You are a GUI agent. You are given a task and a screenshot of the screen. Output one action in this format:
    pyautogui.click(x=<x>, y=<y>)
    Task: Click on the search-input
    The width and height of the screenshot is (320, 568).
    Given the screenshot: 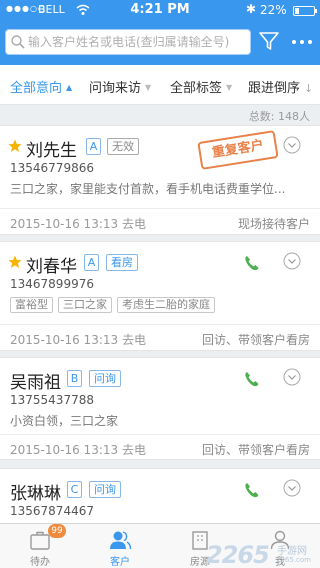 What is the action you would take?
    pyautogui.click(x=138, y=42)
    